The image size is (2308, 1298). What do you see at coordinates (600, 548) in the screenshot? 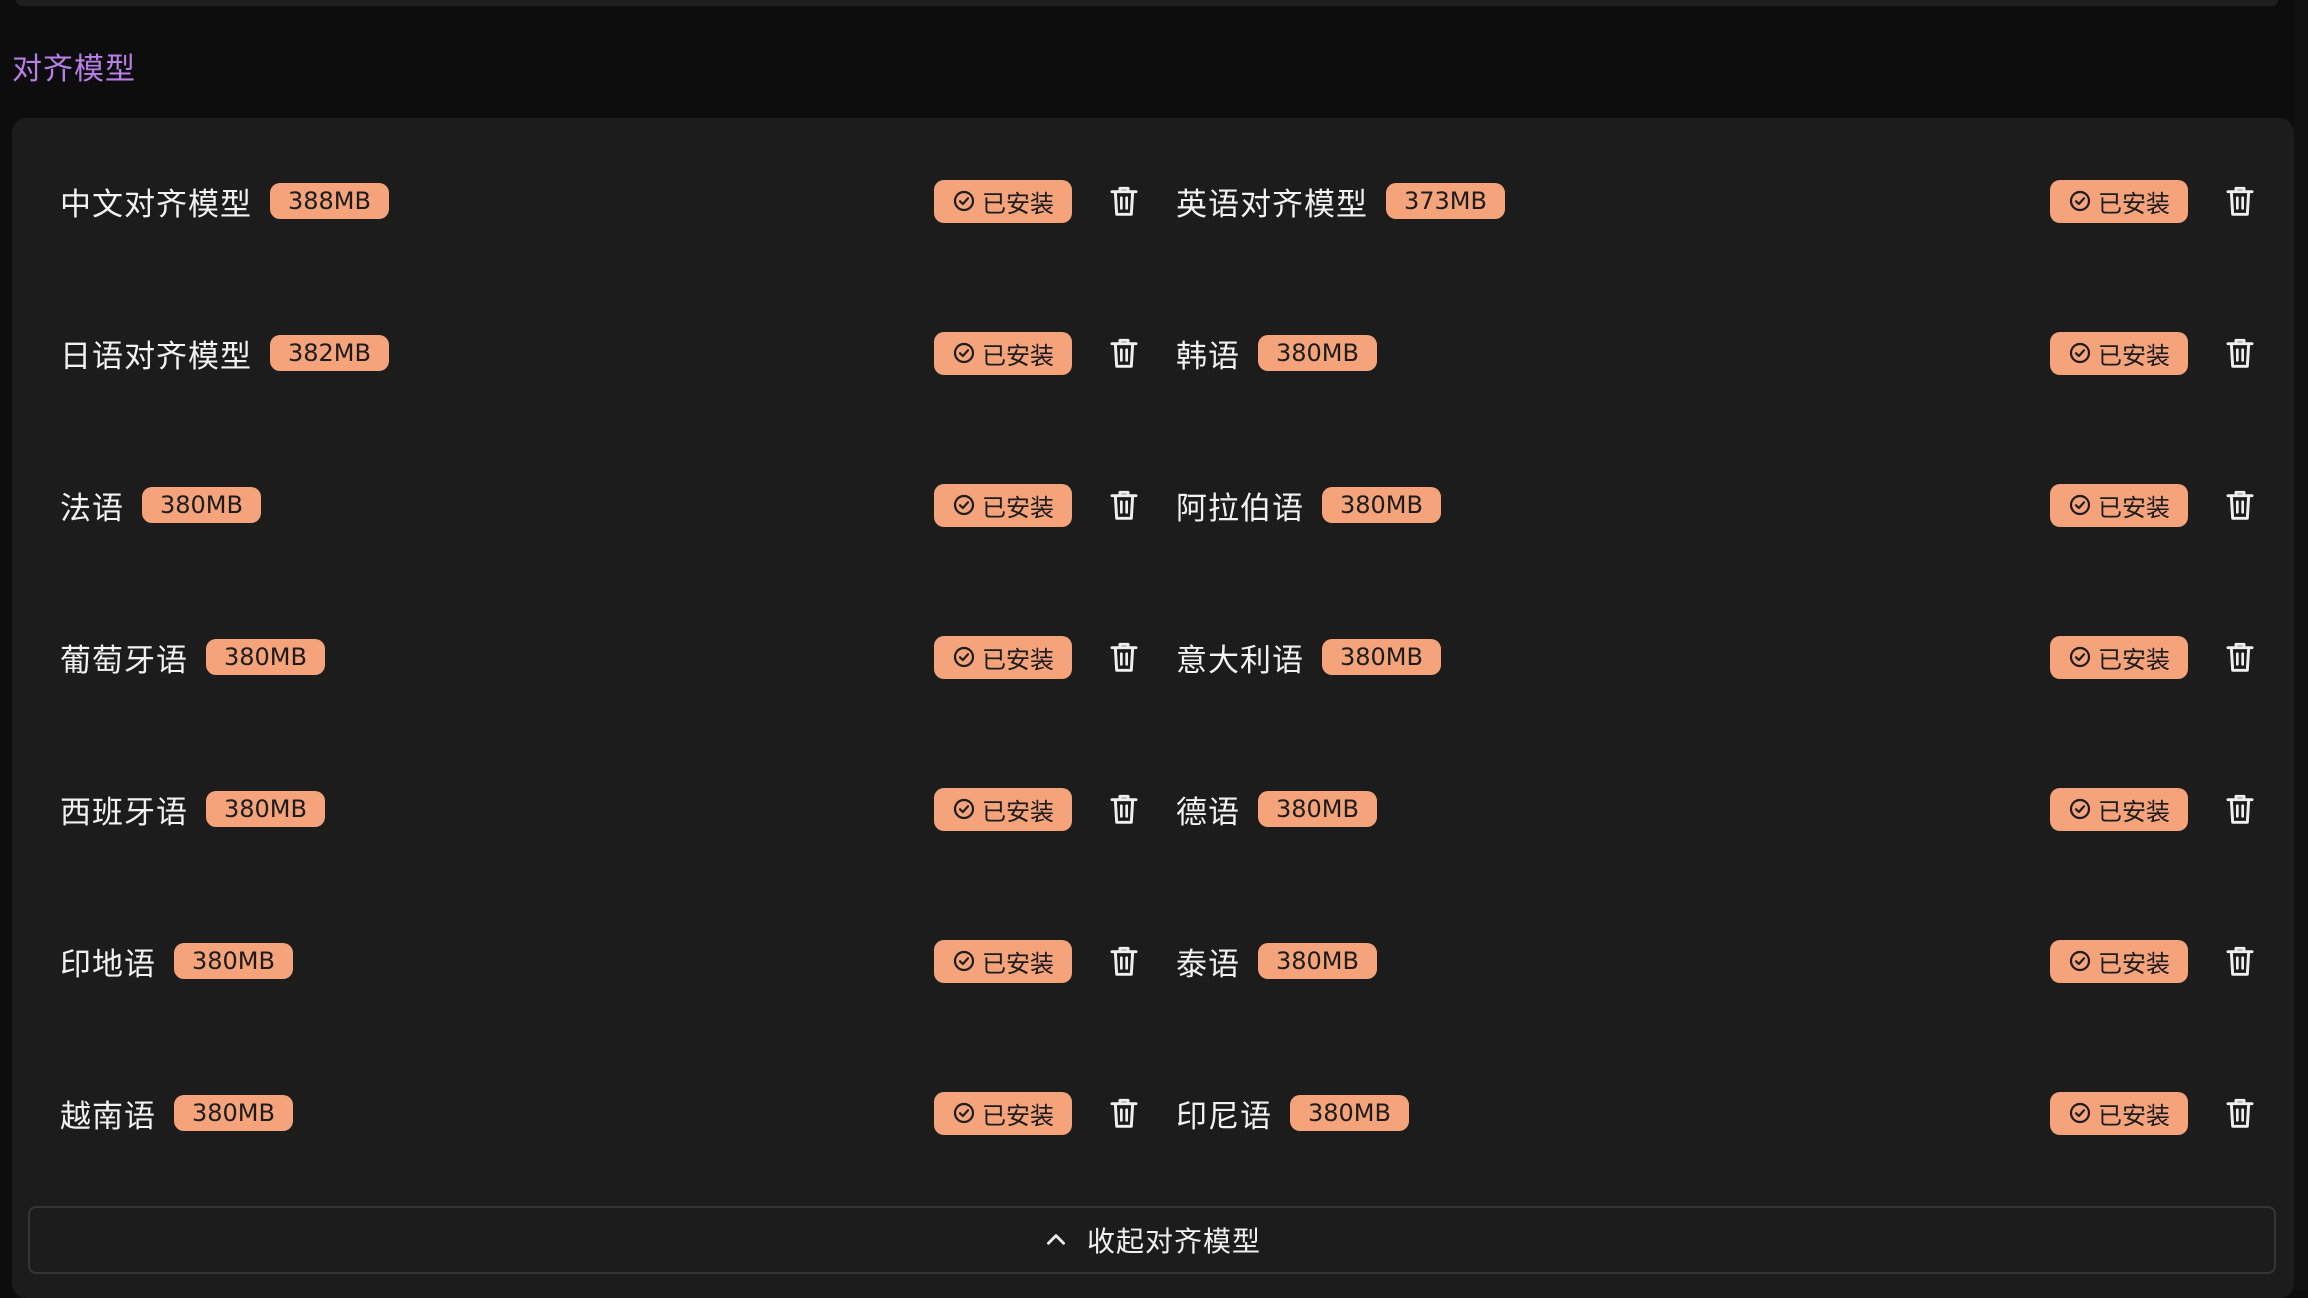
I see `model-row-4: 法语 380MB 已安装` at bounding box center [600, 548].